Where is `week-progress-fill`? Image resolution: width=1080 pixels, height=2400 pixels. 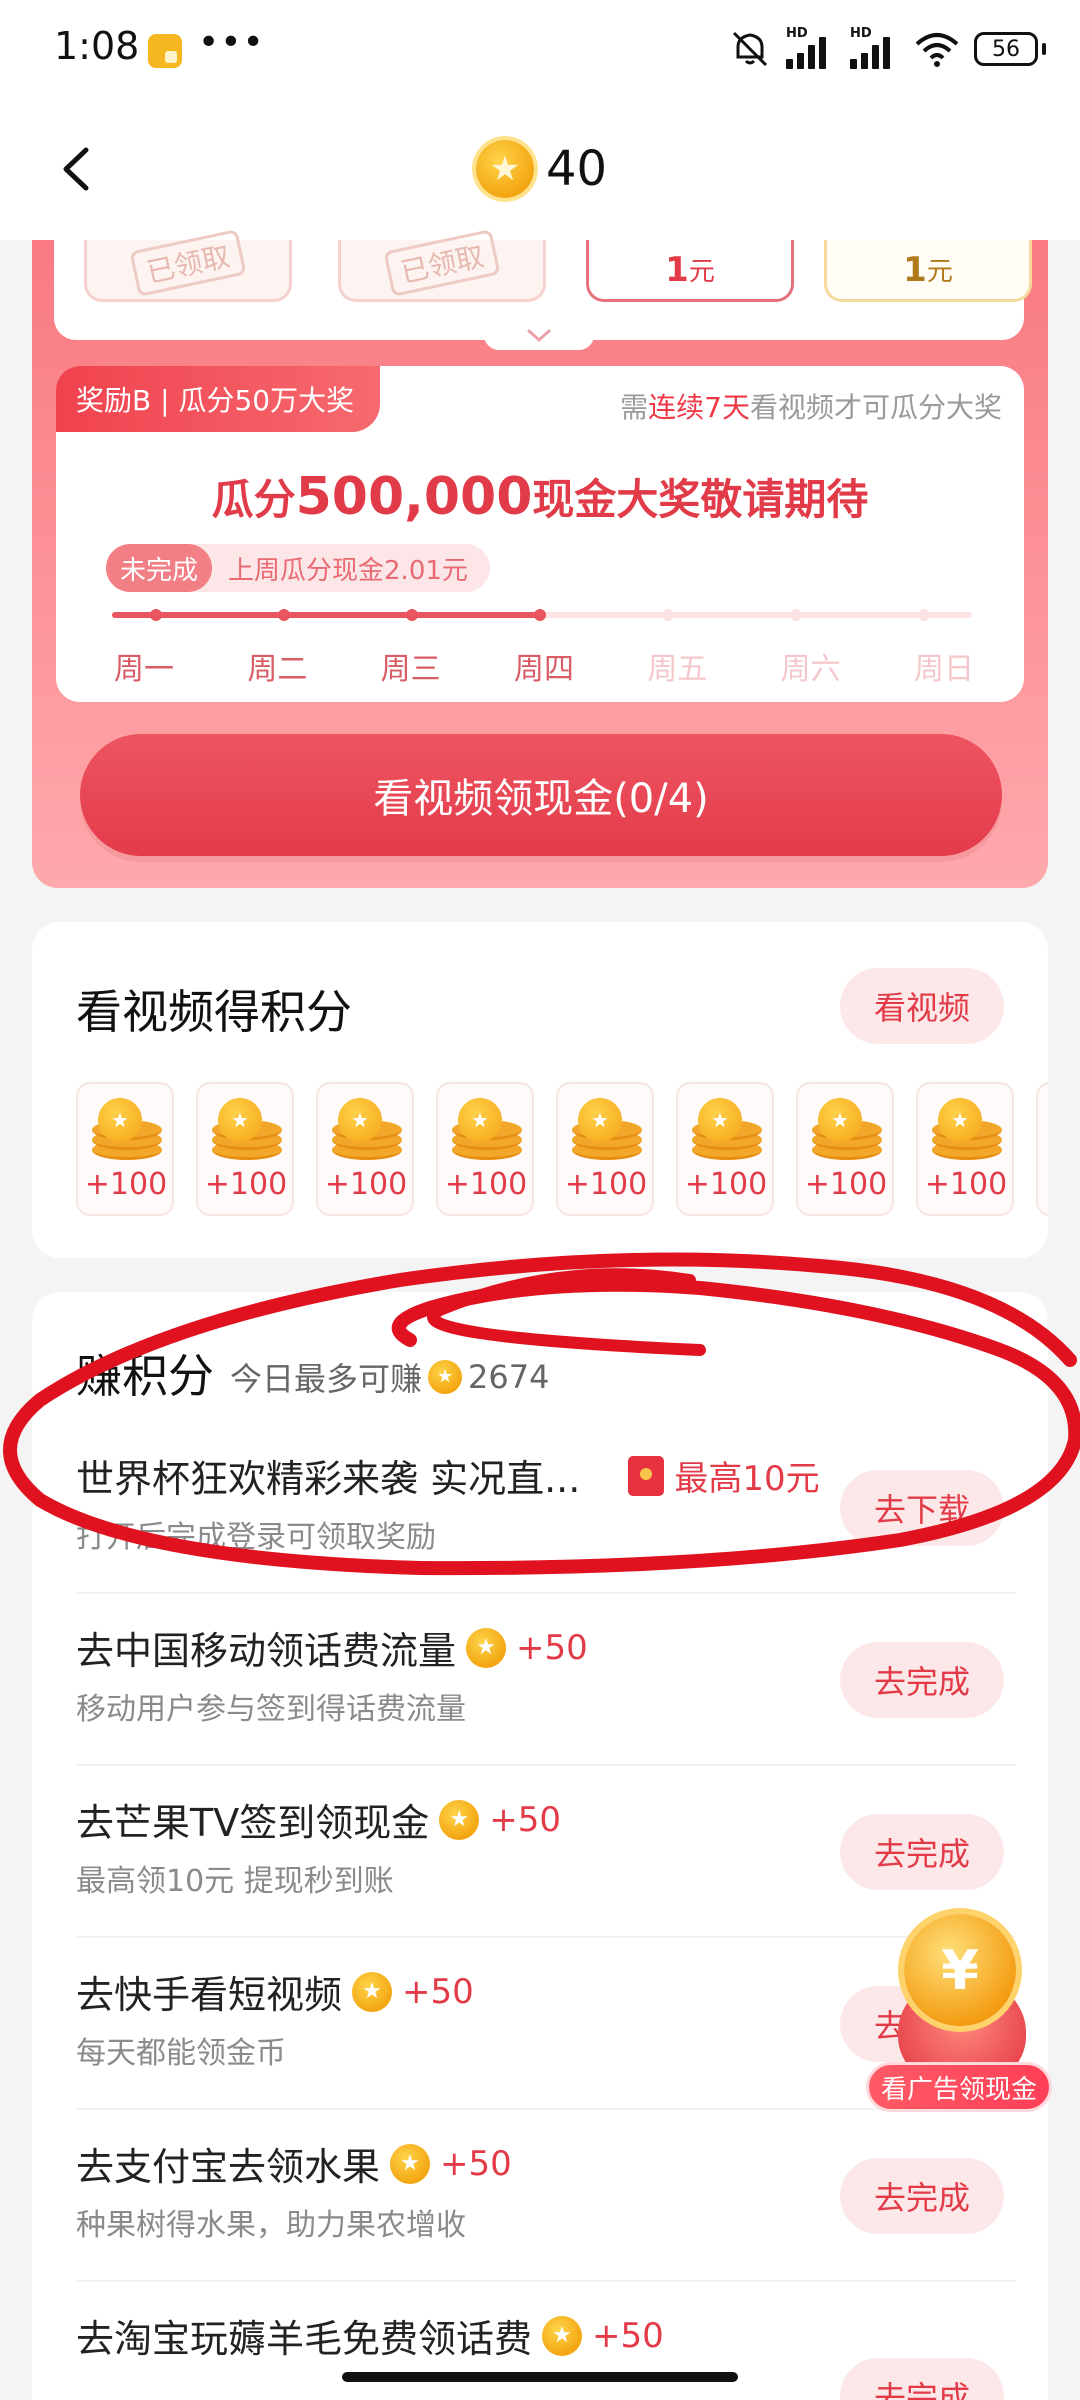 week-progress-fill is located at coordinates (327, 615).